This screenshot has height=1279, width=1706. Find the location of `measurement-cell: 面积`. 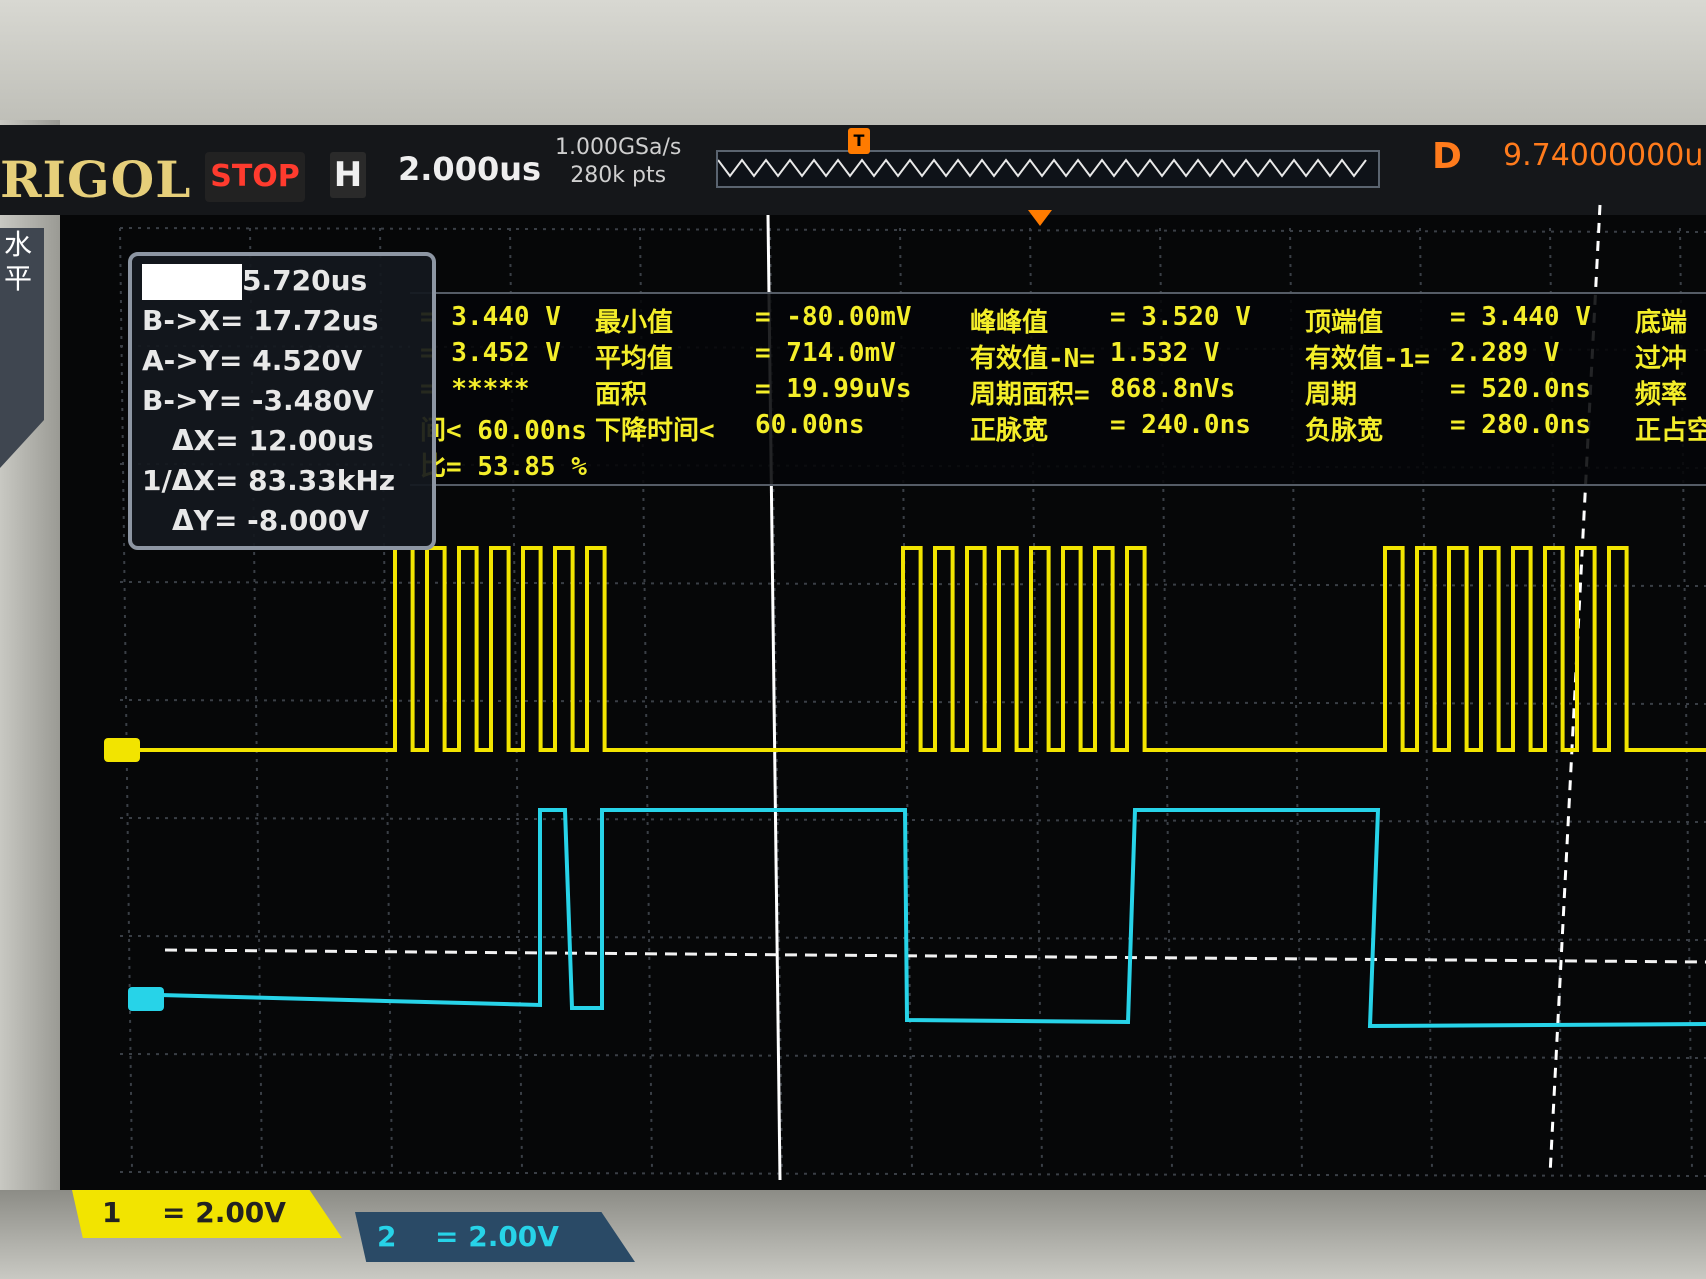

measurement-cell: 面积 is located at coordinates (621, 395).